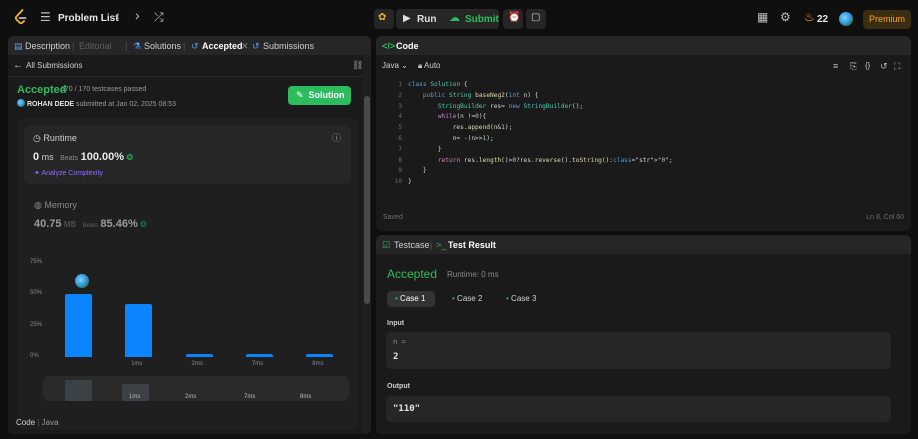 Image resolution: width=918 pixels, height=439 pixels. What do you see at coordinates (395, 65) in the screenshot?
I see `language-select: Java ⌄` at bounding box center [395, 65].